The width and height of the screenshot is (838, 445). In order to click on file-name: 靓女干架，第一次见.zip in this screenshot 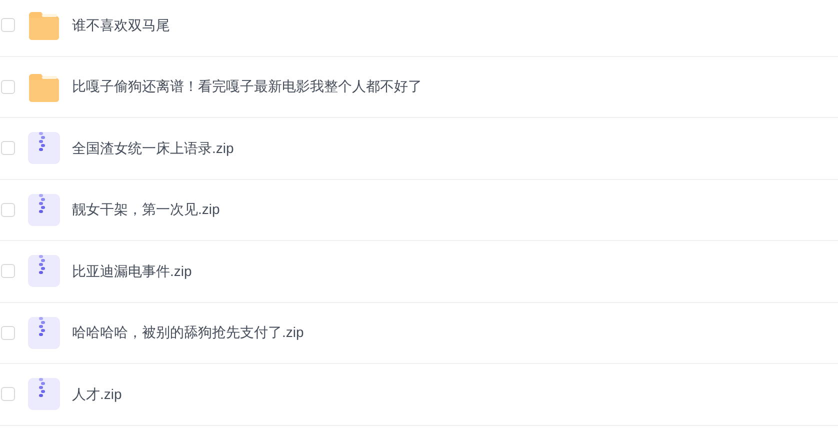, I will do `click(146, 209)`.